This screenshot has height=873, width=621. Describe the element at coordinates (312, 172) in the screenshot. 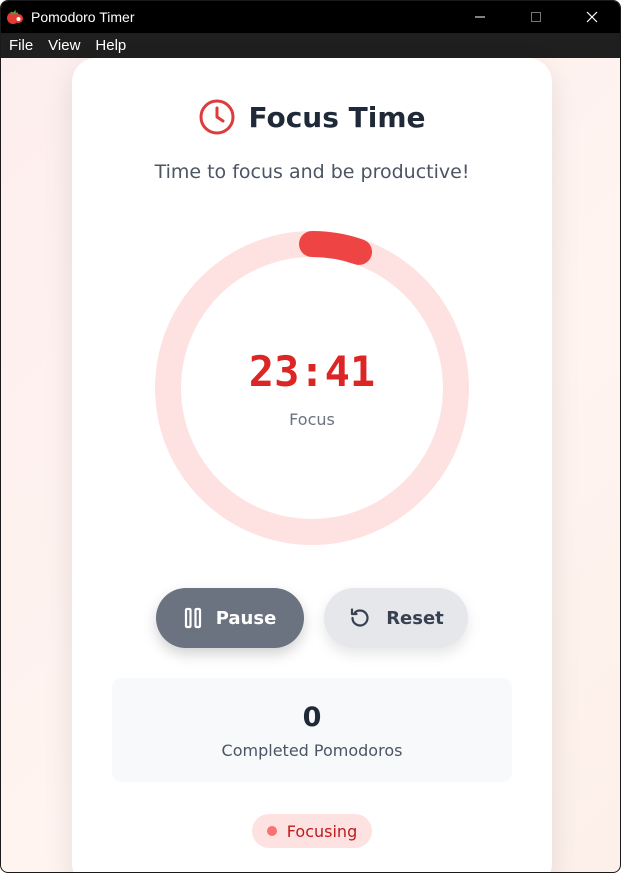

I see `subtitle: Time to focus and be productive!` at that location.